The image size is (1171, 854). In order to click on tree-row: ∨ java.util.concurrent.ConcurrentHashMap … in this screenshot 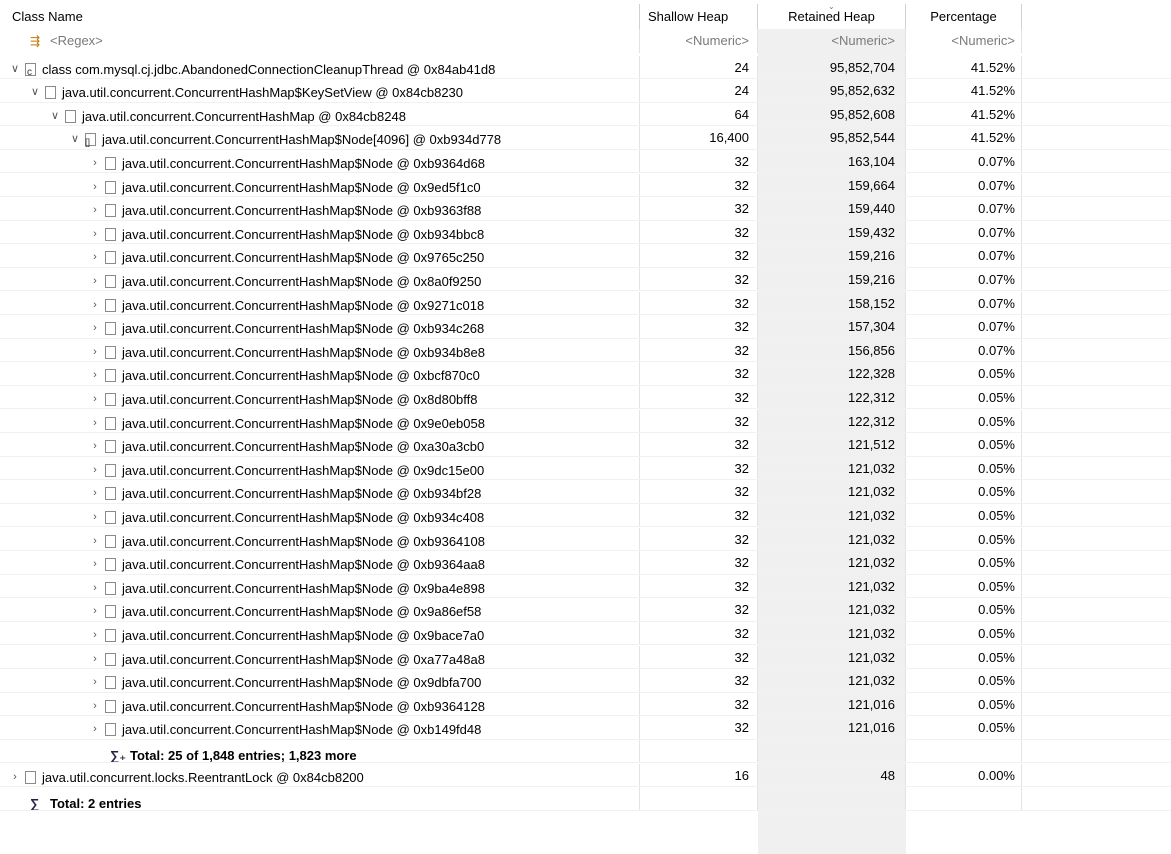, I will do `click(585, 114)`.